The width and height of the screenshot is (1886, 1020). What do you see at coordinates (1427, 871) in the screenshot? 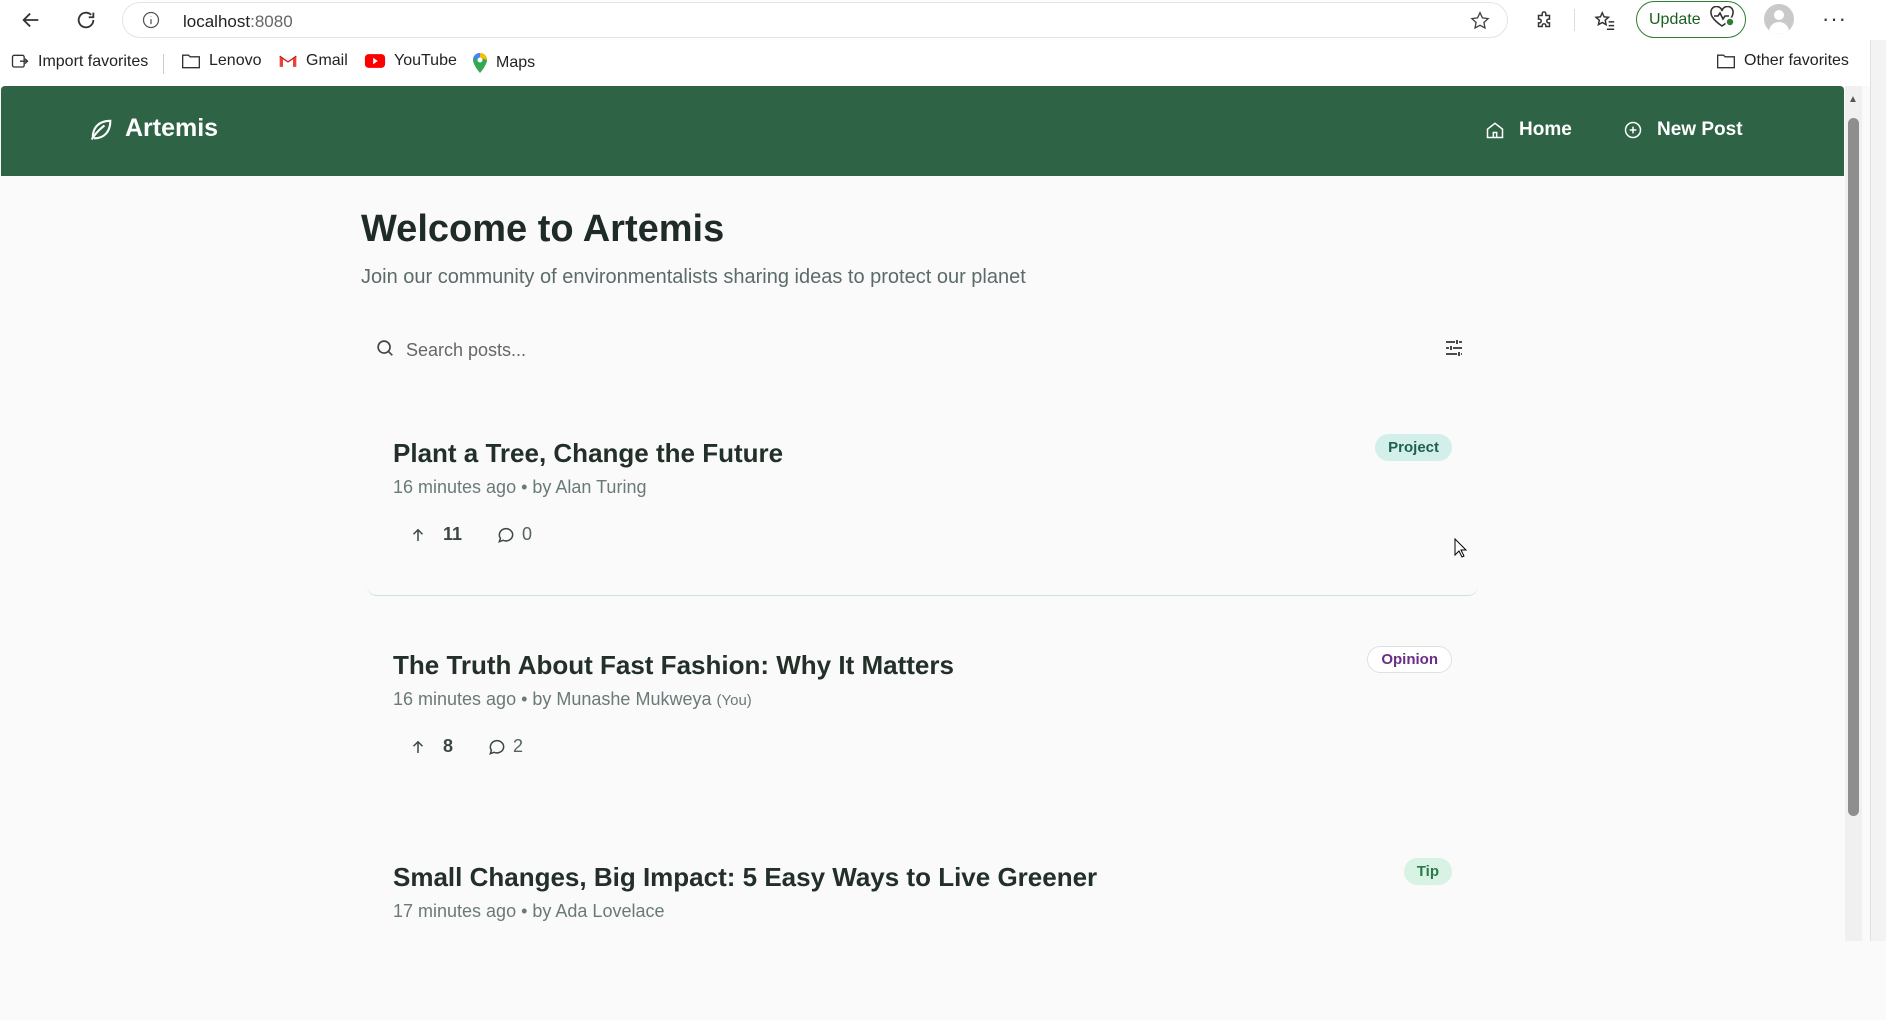
I see `post-tag: Tip` at bounding box center [1427, 871].